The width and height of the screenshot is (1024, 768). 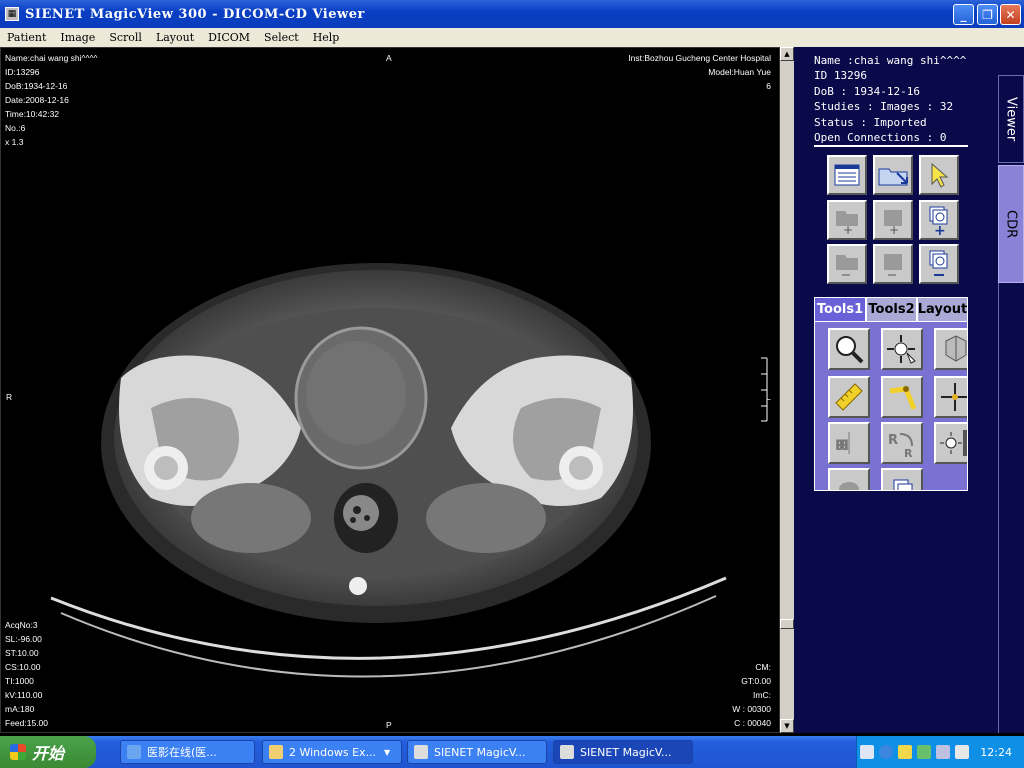 I want to click on task-item: 2 Windows Ex... ▼, so click(x=332, y=752).